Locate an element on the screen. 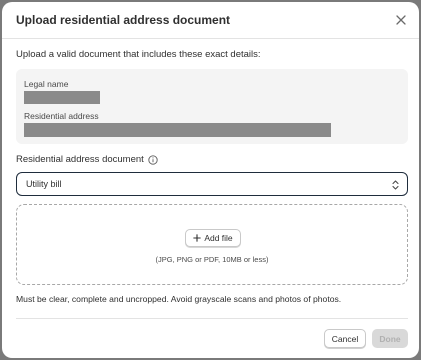 This screenshot has height=360, width=421. modal-title: Upload residential address document is located at coordinates (123, 20).